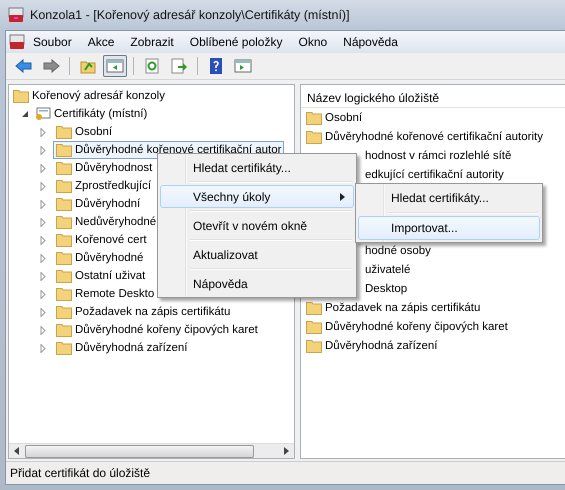  Describe the element at coordinates (257, 196) in the screenshot. I see `context-menu-item: Všechny úkoly` at that location.